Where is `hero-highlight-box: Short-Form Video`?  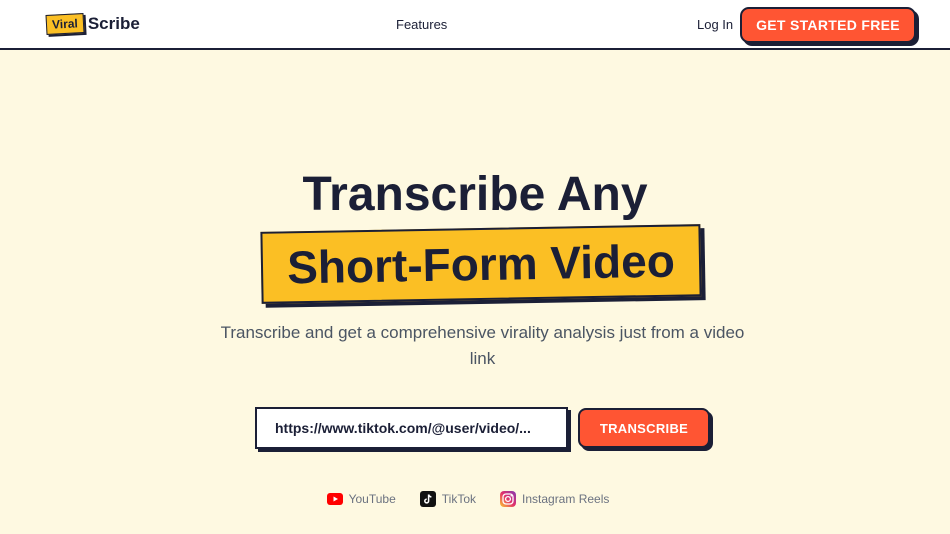 hero-highlight-box: Short-Form Video is located at coordinates (481, 264).